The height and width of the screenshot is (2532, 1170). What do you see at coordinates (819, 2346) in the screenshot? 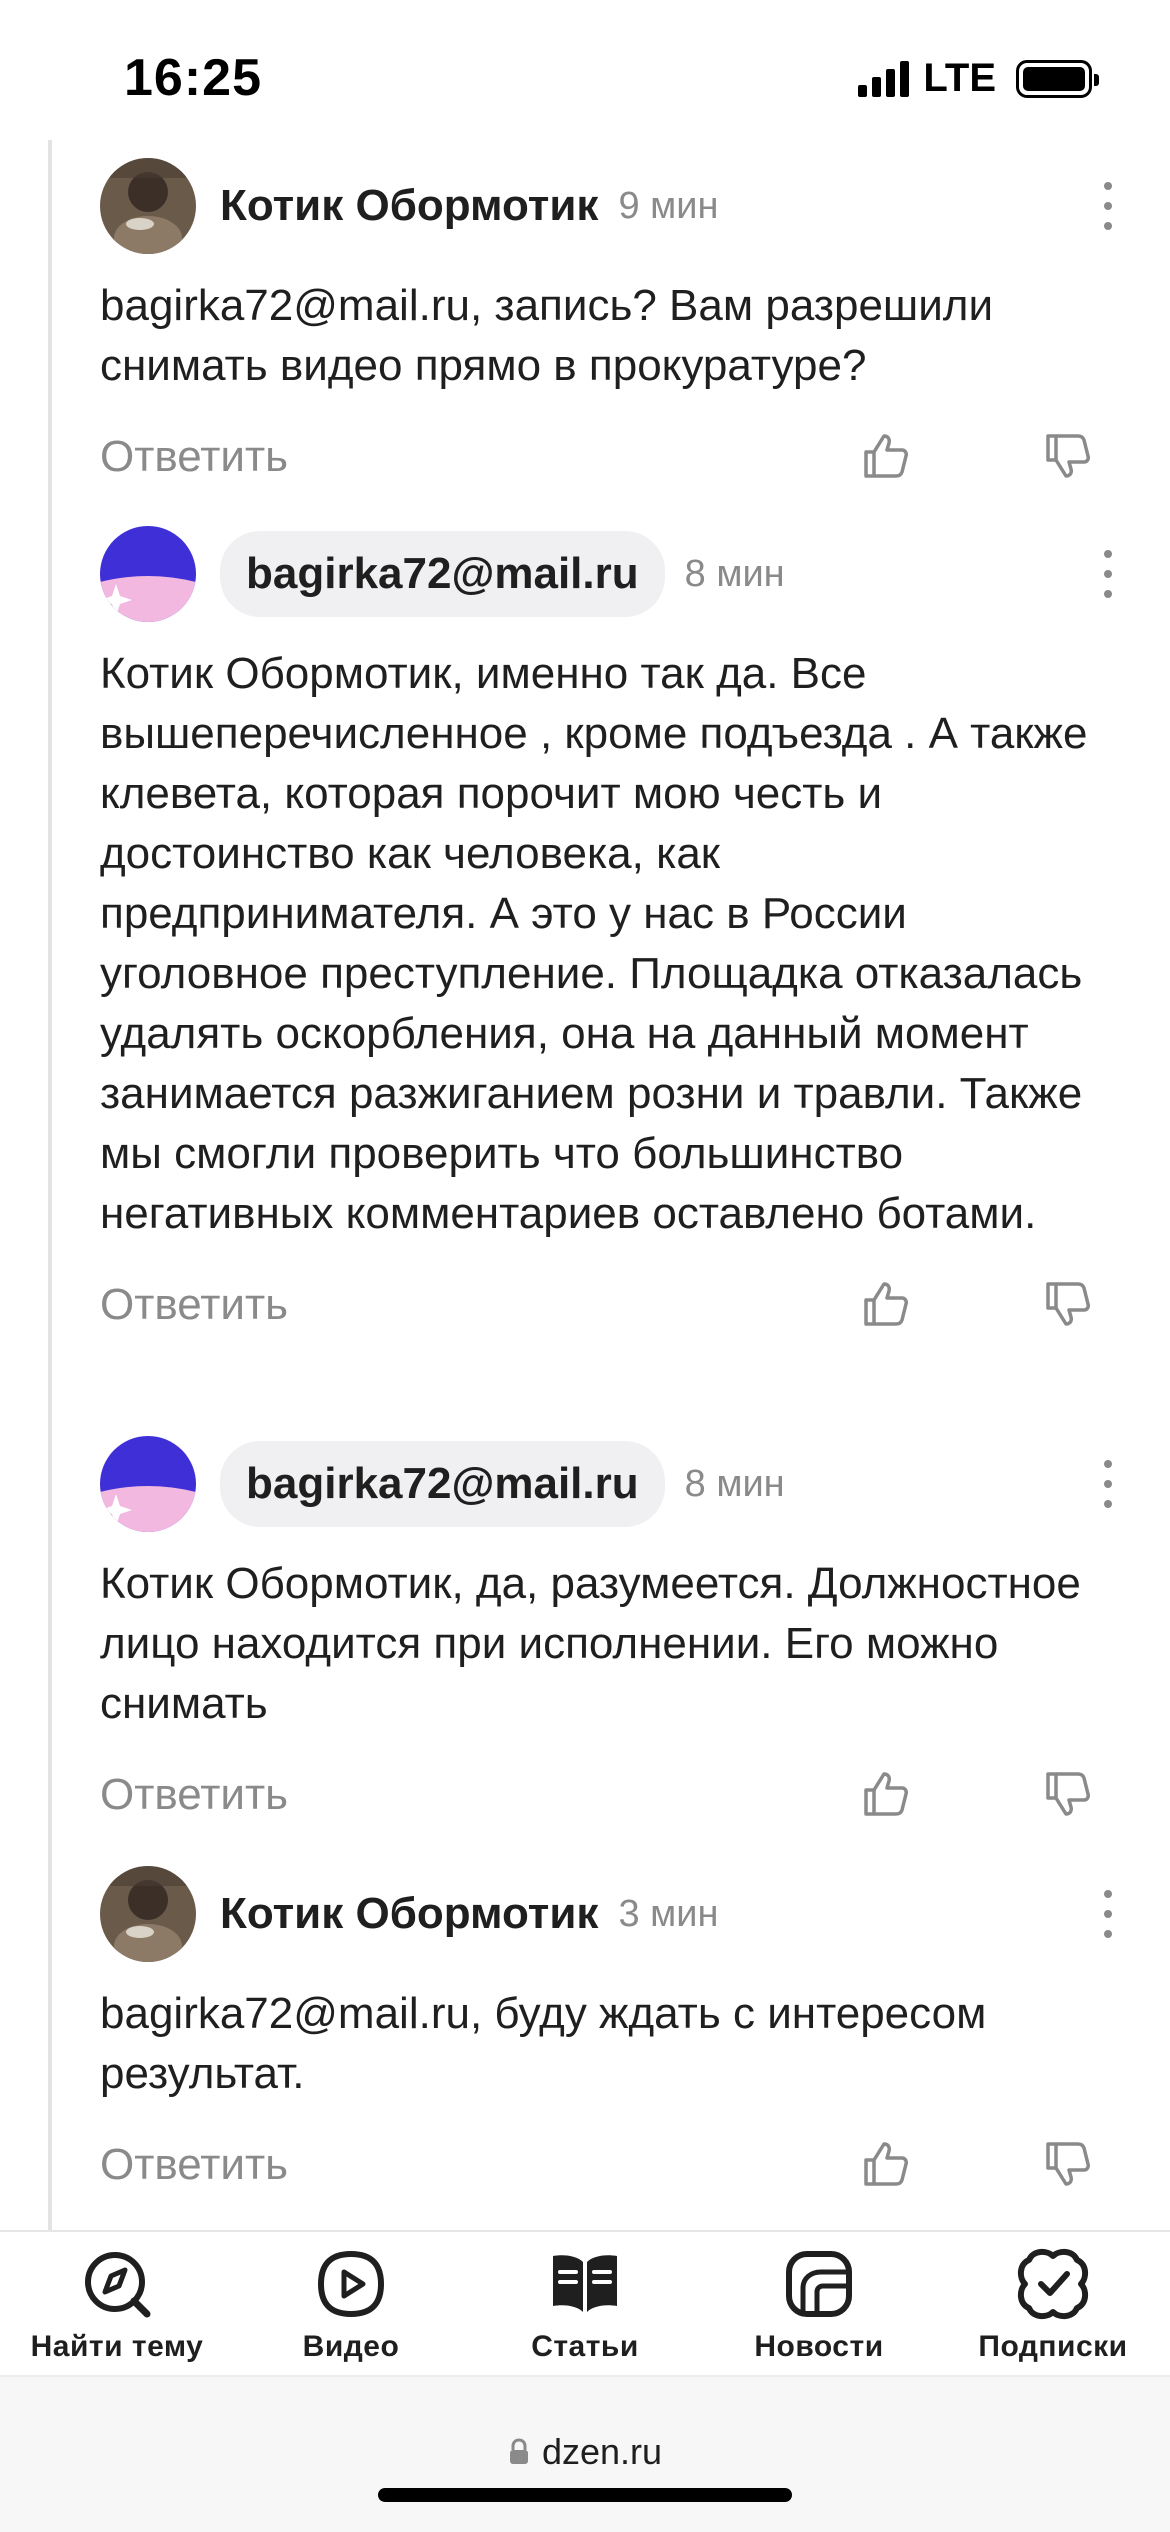
I see `nav-label: Новости` at bounding box center [819, 2346].